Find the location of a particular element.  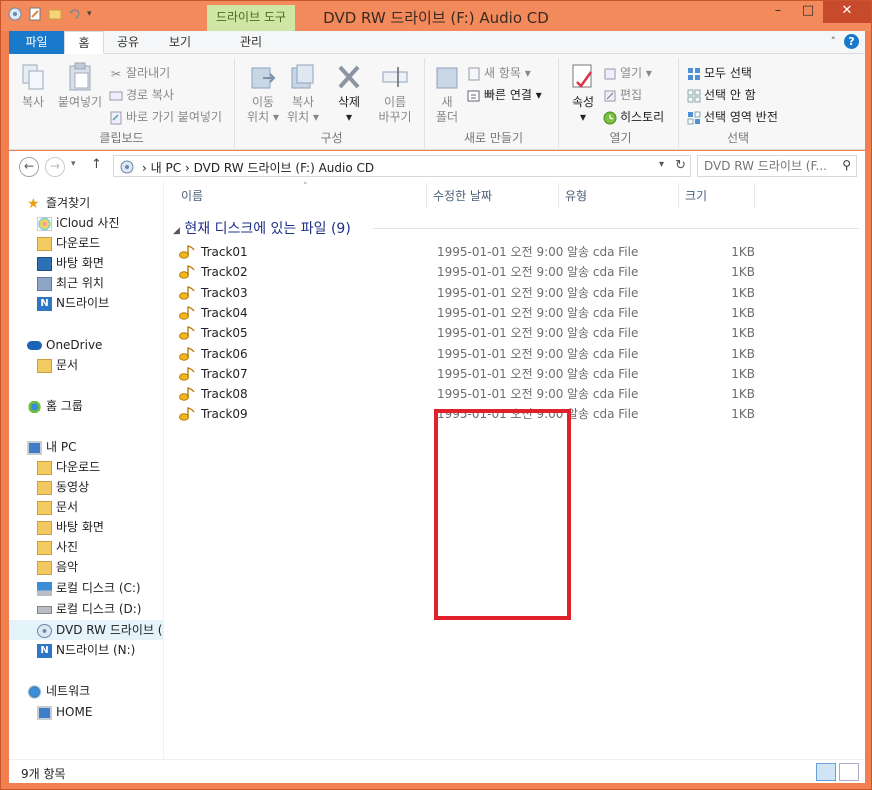

nav-downloads: 다운로드 is located at coordinates (68, 467).